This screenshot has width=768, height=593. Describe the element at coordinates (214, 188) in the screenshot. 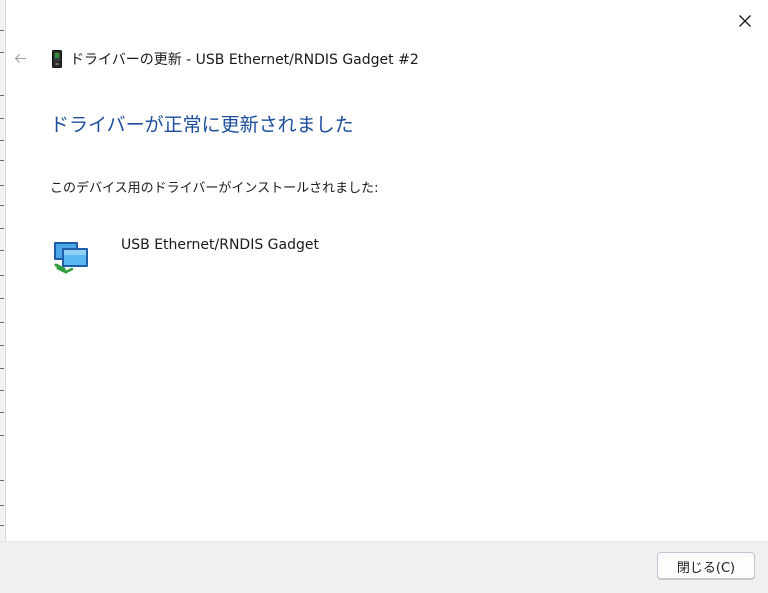

I see `installed-message: このデバイス用のドライバーがインストールされました:` at that location.